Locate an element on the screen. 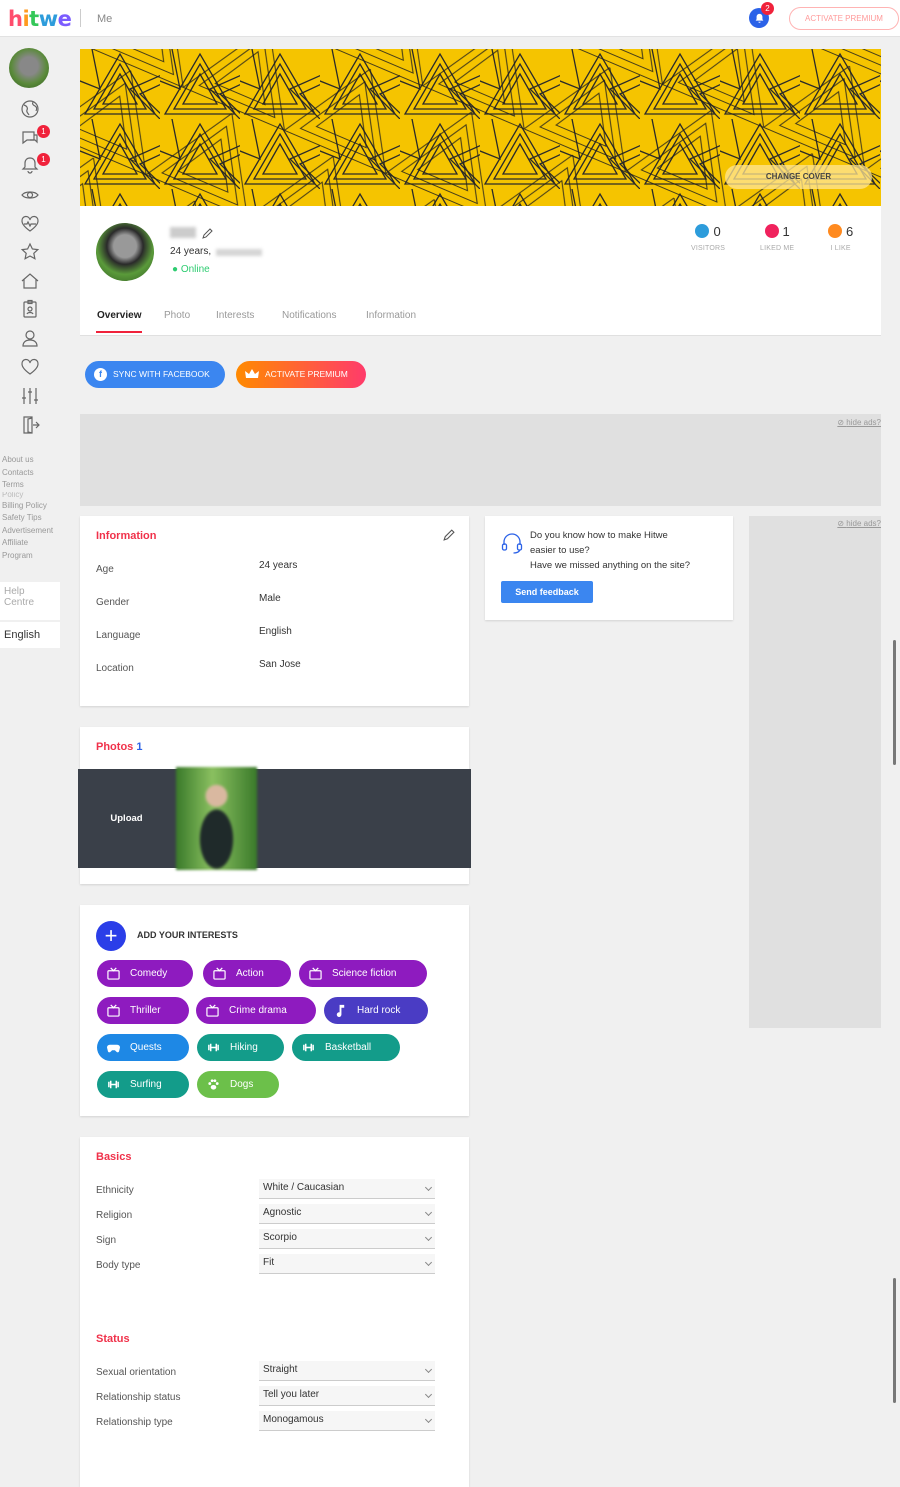 Image resolution: width=900 pixels, height=1487 pixels. interest-chip-hard-rock: Hard rock is located at coordinates (376, 1010).